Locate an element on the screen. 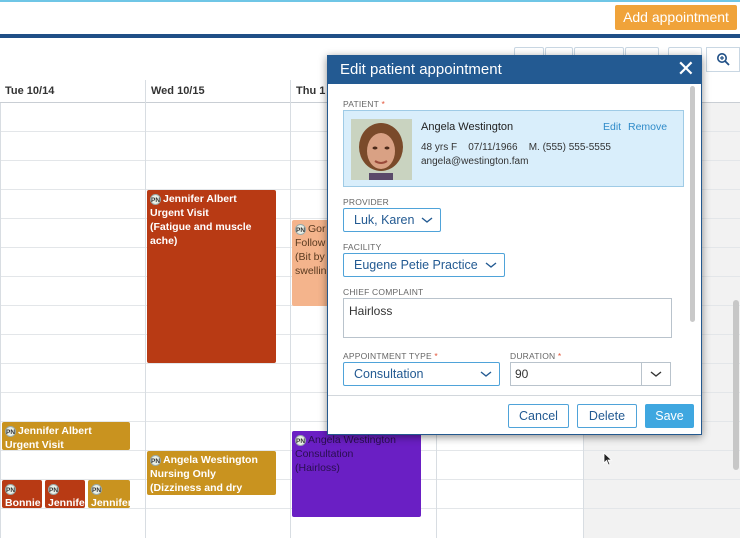 The image size is (740, 538). appointment-note: swellin is located at coordinates (311, 271).